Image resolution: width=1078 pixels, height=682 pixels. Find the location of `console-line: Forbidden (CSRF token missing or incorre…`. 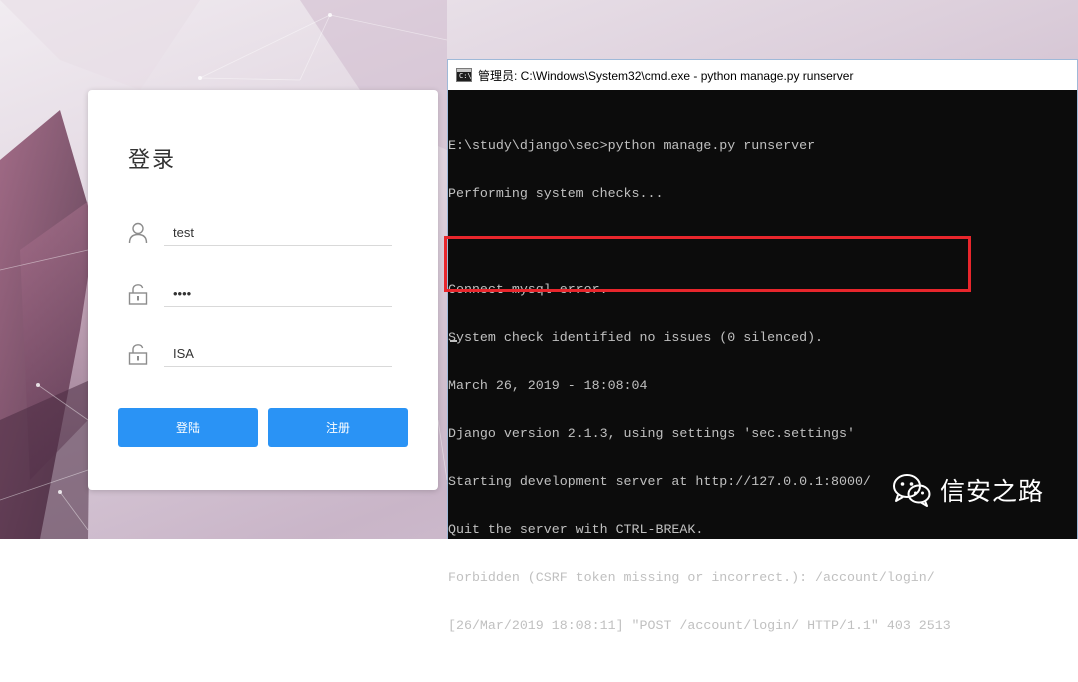

console-line: Forbidden (CSRF token missing or incorre… is located at coordinates (691, 577).